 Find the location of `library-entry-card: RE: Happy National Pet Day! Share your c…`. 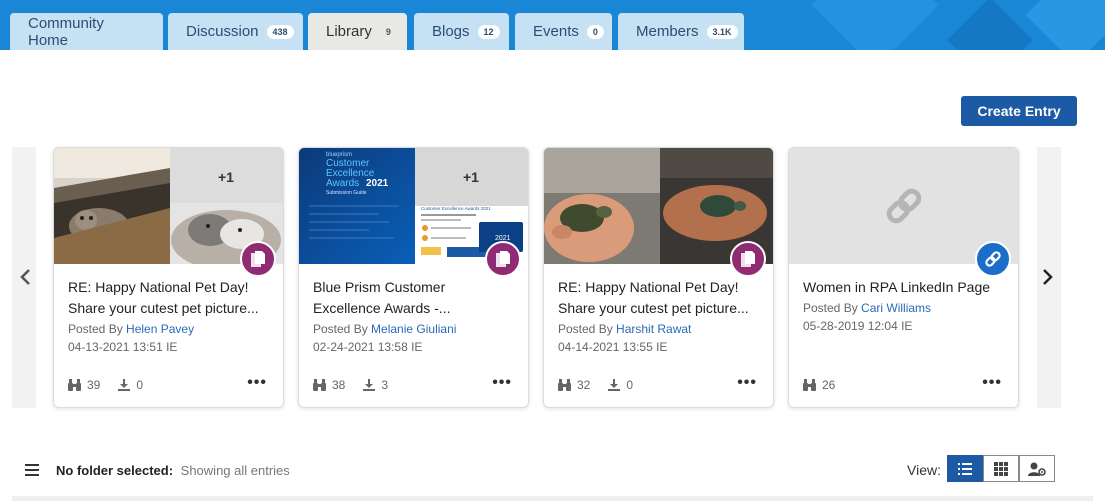

library-entry-card: RE: Happy National Pet Day! Share your c… is located at coordinates (658, 277).